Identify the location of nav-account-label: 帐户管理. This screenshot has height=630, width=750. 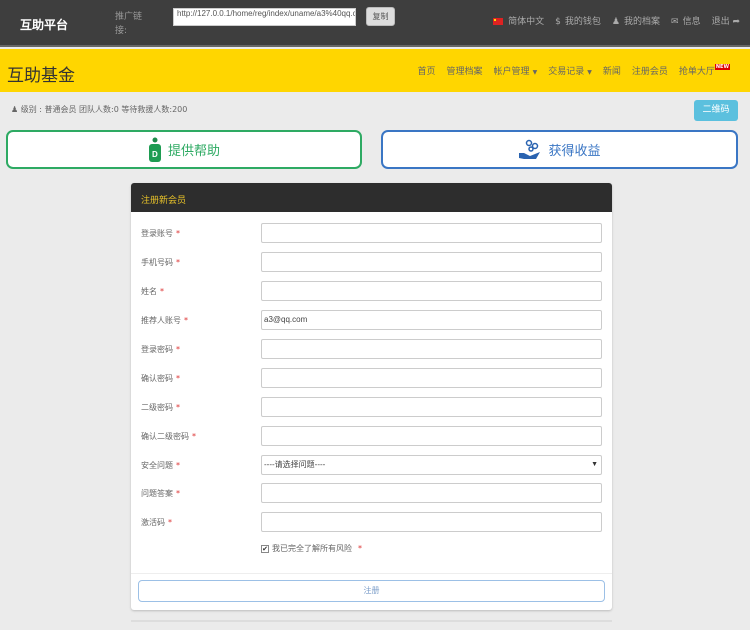
(511, 72).